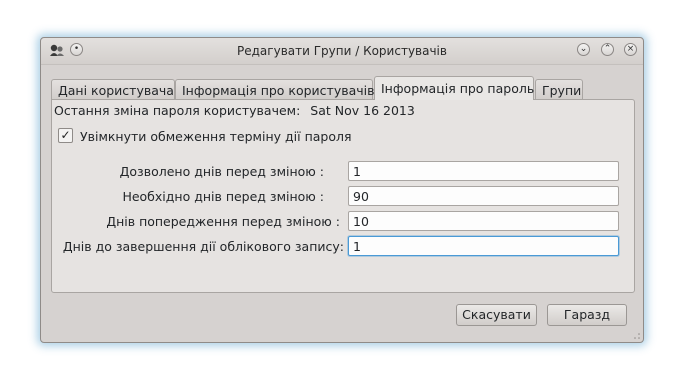 The height and width of the screenshot is (383, 684). What do you see at coordinates (483, 221) in the screenshot?
I see `warn-days-input` at bounding box center [483, 221].